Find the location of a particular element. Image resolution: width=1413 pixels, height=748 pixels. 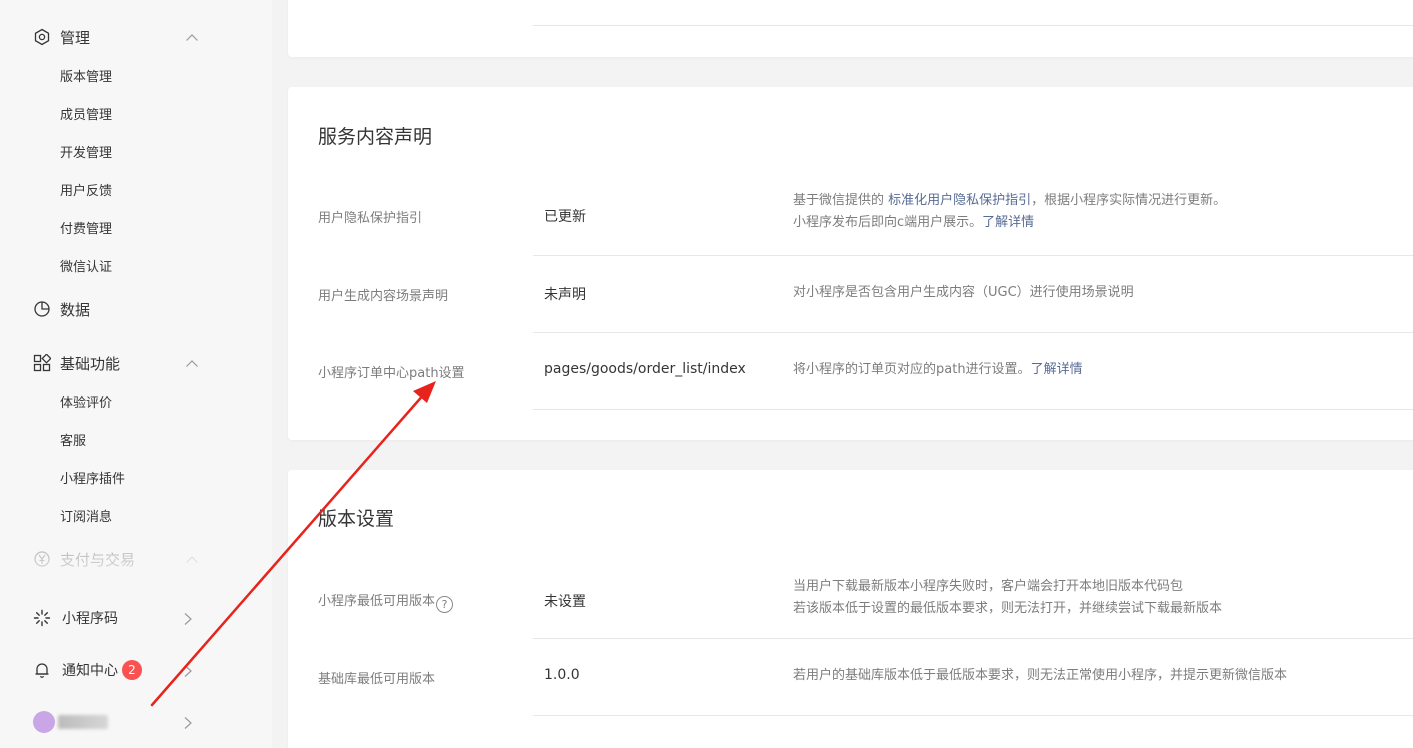

ugc-declaration-desc: 对小程序是否包含用户生成内容（UGC）进行使用场景说明 is located at coordinates (963, 292).